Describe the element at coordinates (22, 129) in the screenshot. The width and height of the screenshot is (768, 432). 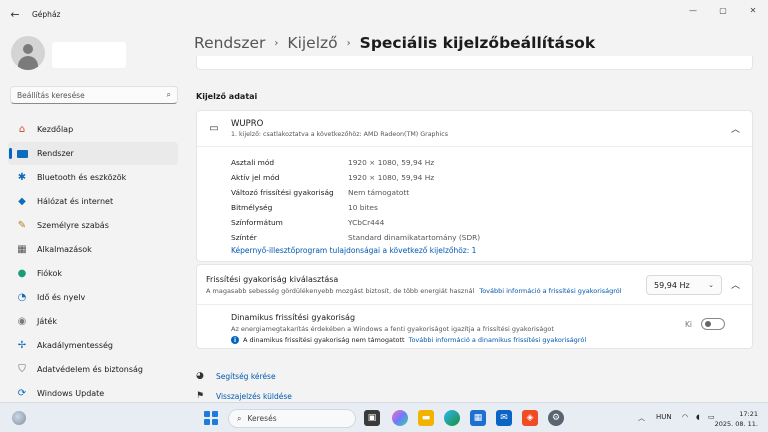
I see `home-icon: ⌂` at that location.